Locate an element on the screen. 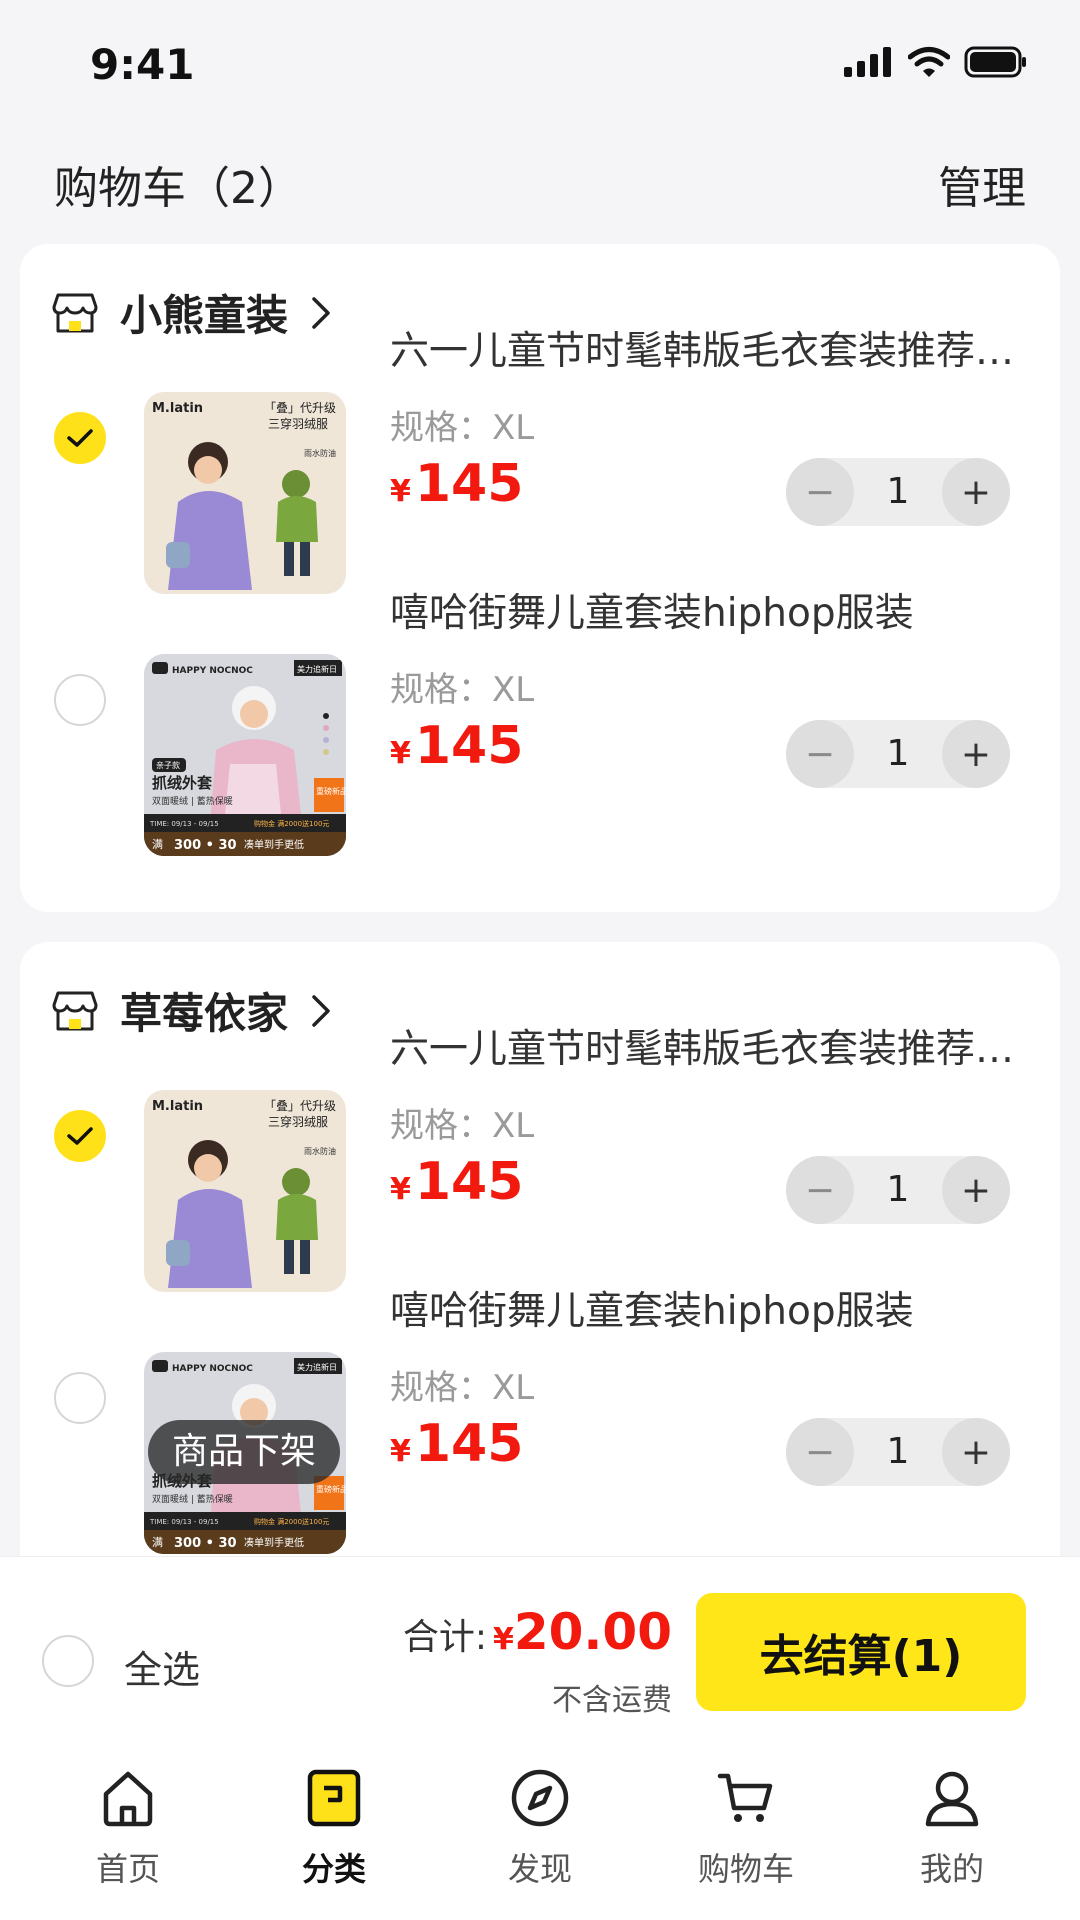  select-all-checkbox is located at coordinates (68, 1661).